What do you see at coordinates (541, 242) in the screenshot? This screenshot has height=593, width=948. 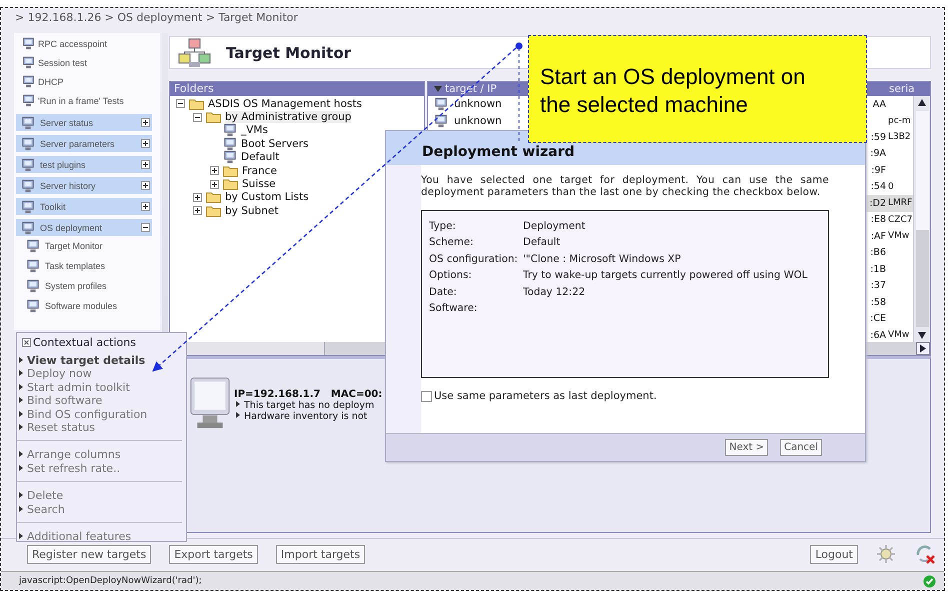 I see `field-value: Default` at bounding box center [541, 242].